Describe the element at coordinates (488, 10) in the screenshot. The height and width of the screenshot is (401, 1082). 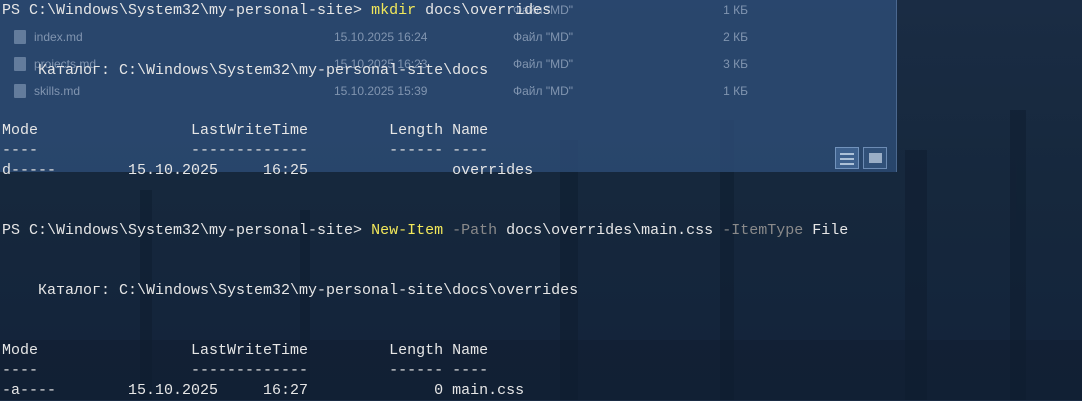
I see `command-argument: docs\overrides` at that location.